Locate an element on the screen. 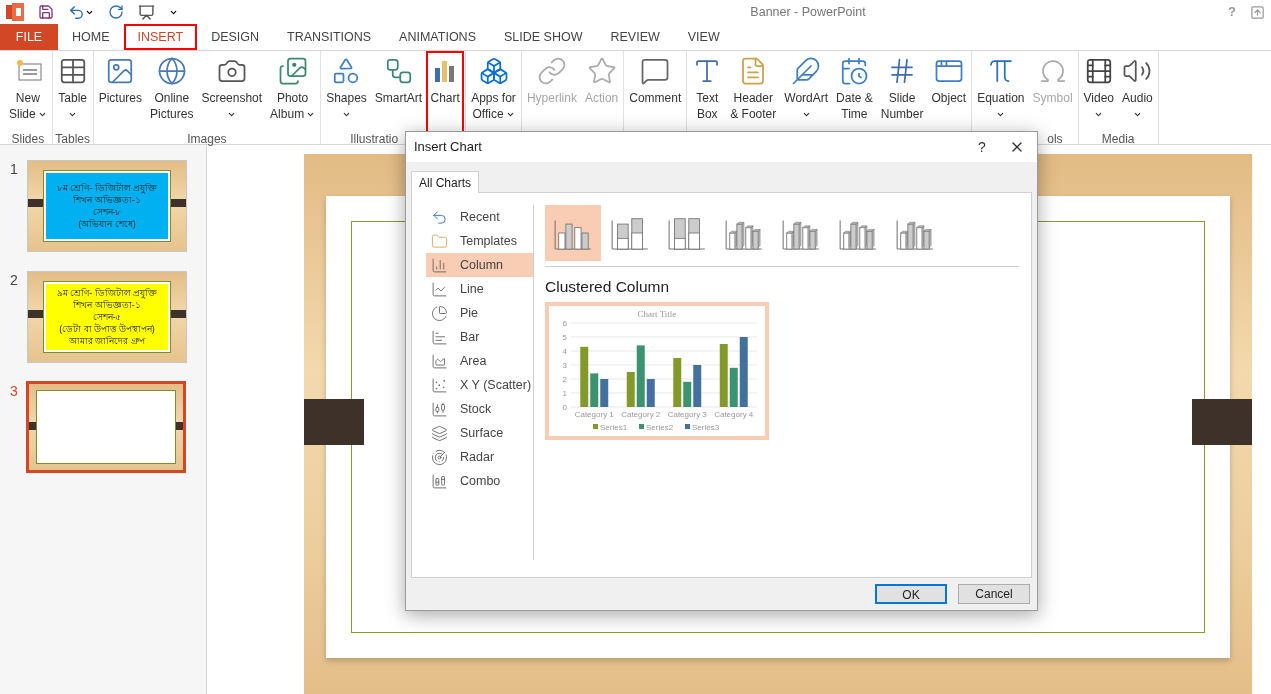 This screenshot has width=1271, height=694. ribbon-button: WordArt is located at coordinates (806, 92).